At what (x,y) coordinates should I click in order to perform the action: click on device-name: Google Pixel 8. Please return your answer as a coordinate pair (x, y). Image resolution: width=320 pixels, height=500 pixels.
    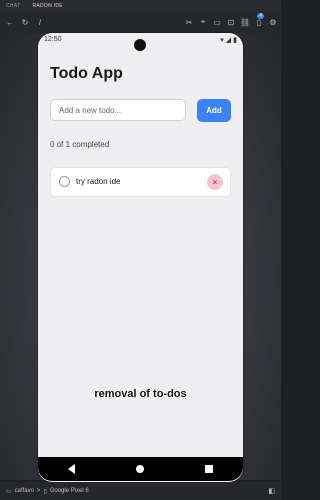
    Looking at the image, I should click on (69, 491).